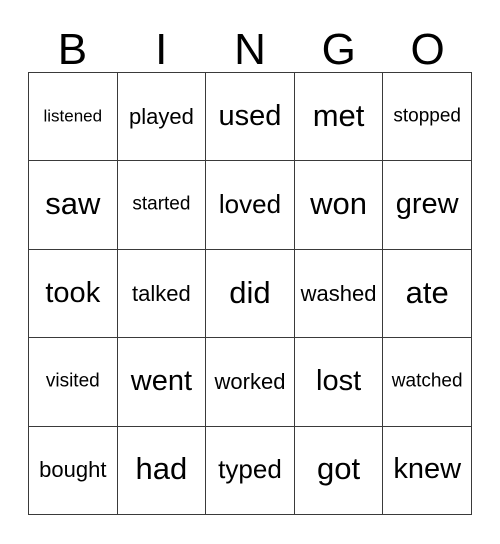  I want to click on bingo-cell: saw, so click(73, 205).